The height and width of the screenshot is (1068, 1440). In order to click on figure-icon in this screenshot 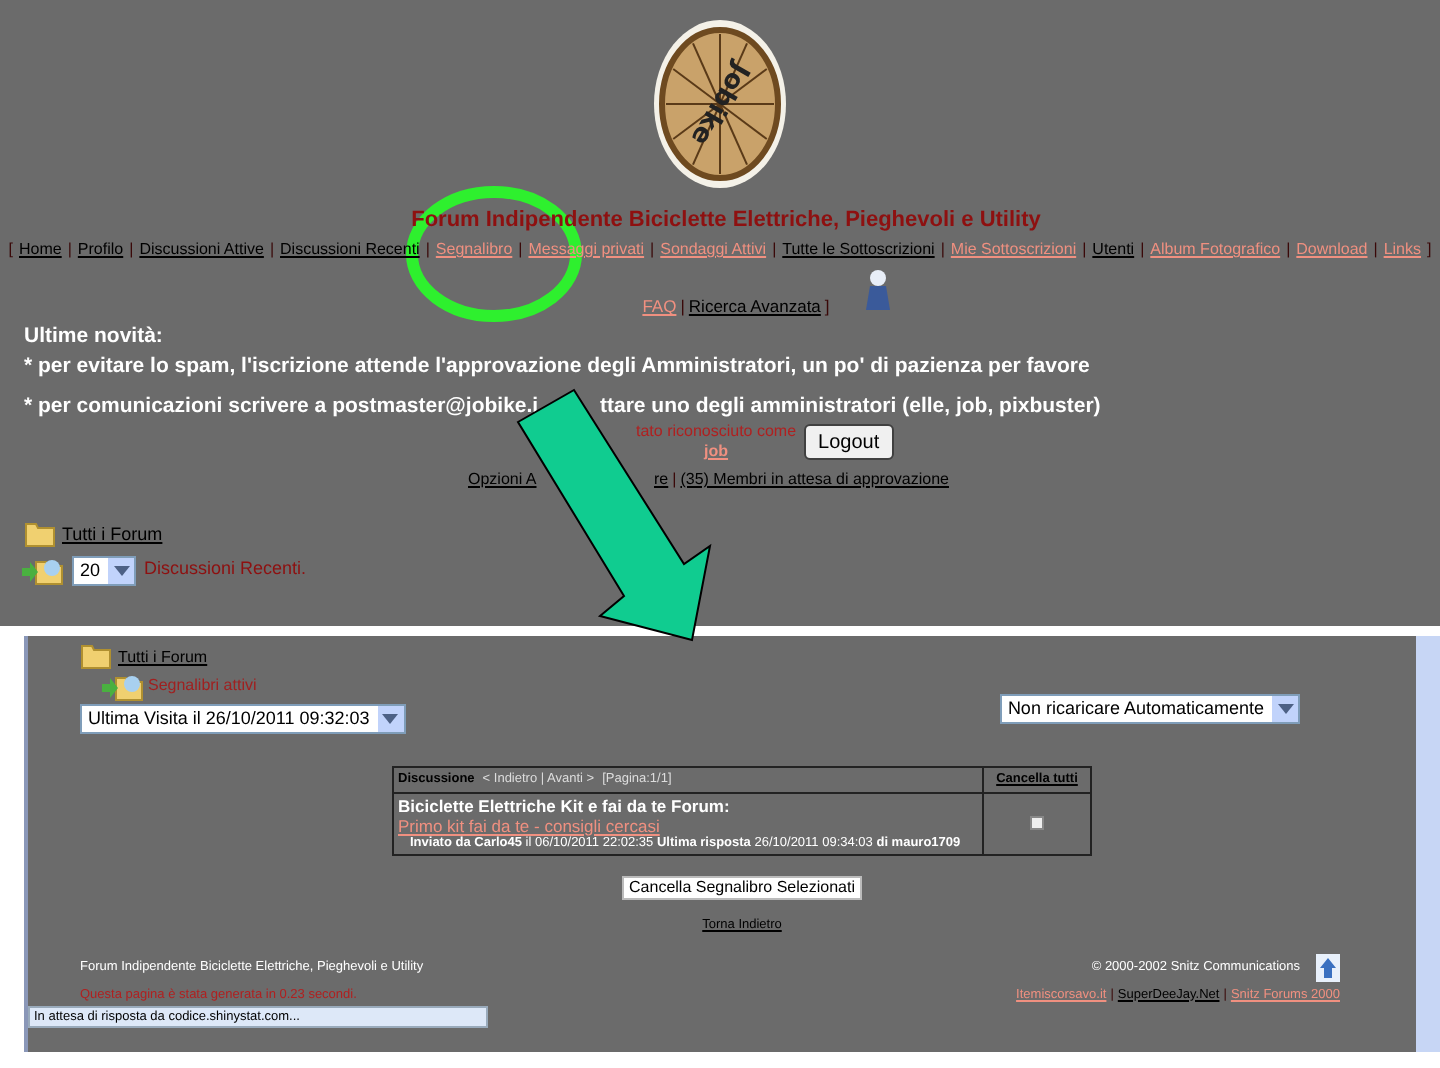, I will do `click(877, 290)`.